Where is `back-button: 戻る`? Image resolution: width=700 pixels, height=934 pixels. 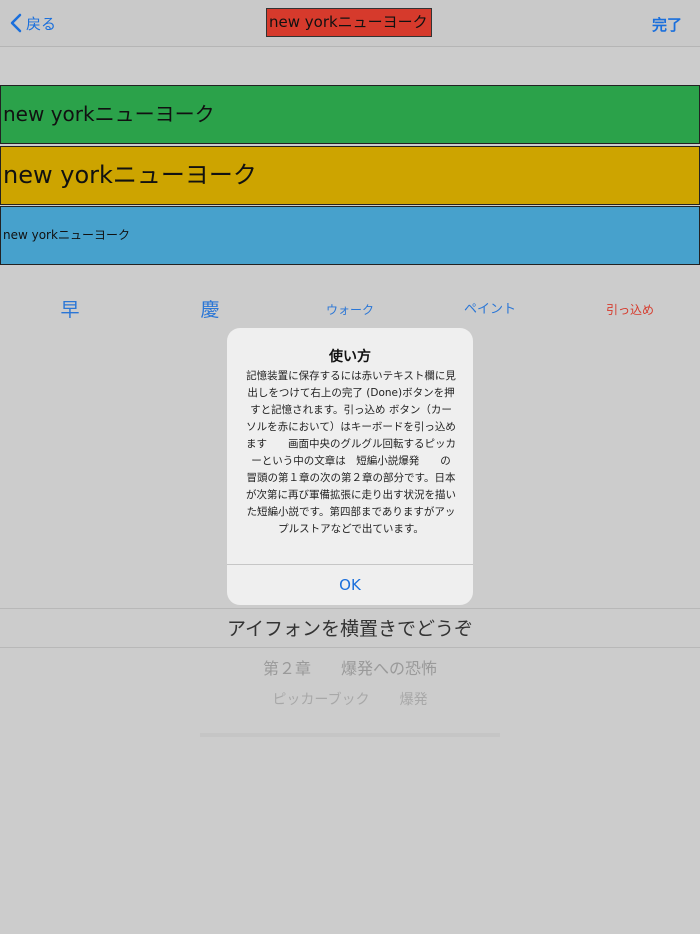
back-button: 戻る is located at coordinates (33, 23).